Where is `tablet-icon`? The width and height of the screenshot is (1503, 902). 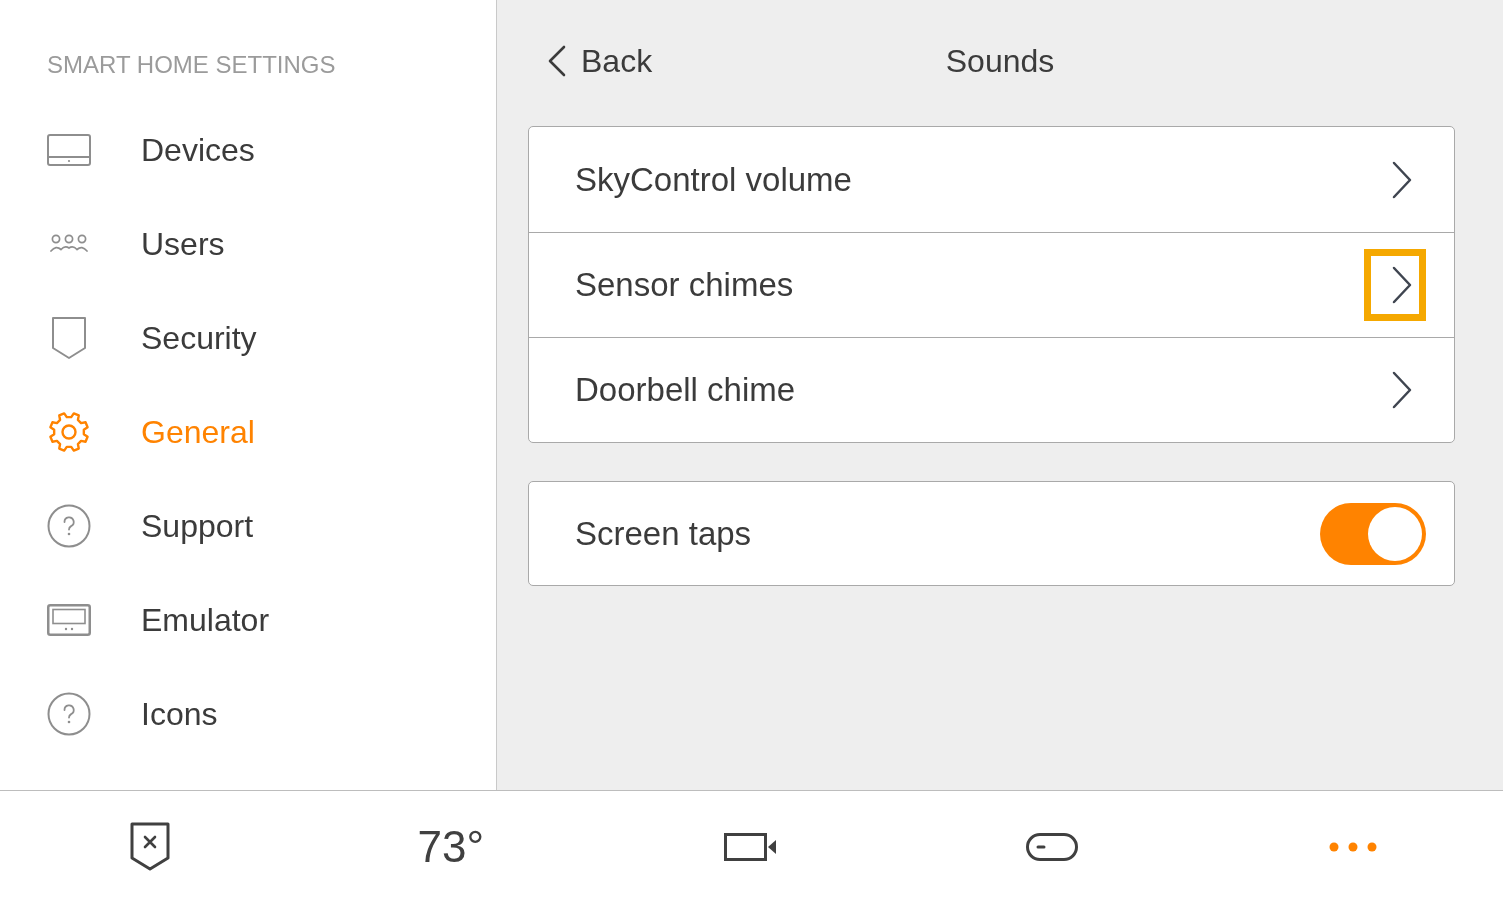
tablet-icon is located at coordinates (69, 150).